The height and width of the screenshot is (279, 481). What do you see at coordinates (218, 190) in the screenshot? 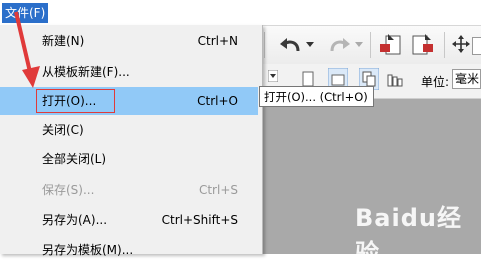
I see `menu-item-shortcut: Ctrl+S` at bounding box center [218, 190].